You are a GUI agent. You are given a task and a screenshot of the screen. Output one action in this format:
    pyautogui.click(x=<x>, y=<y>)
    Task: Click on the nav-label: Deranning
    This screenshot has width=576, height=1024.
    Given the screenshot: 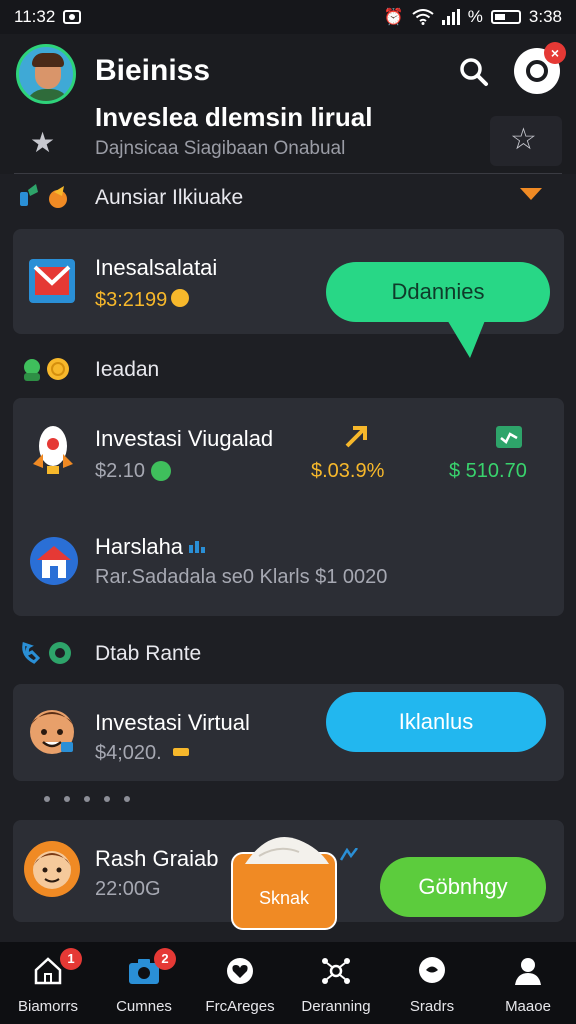 What is the action you would take?
    pyautogui.click(x=336, y=1006)
    